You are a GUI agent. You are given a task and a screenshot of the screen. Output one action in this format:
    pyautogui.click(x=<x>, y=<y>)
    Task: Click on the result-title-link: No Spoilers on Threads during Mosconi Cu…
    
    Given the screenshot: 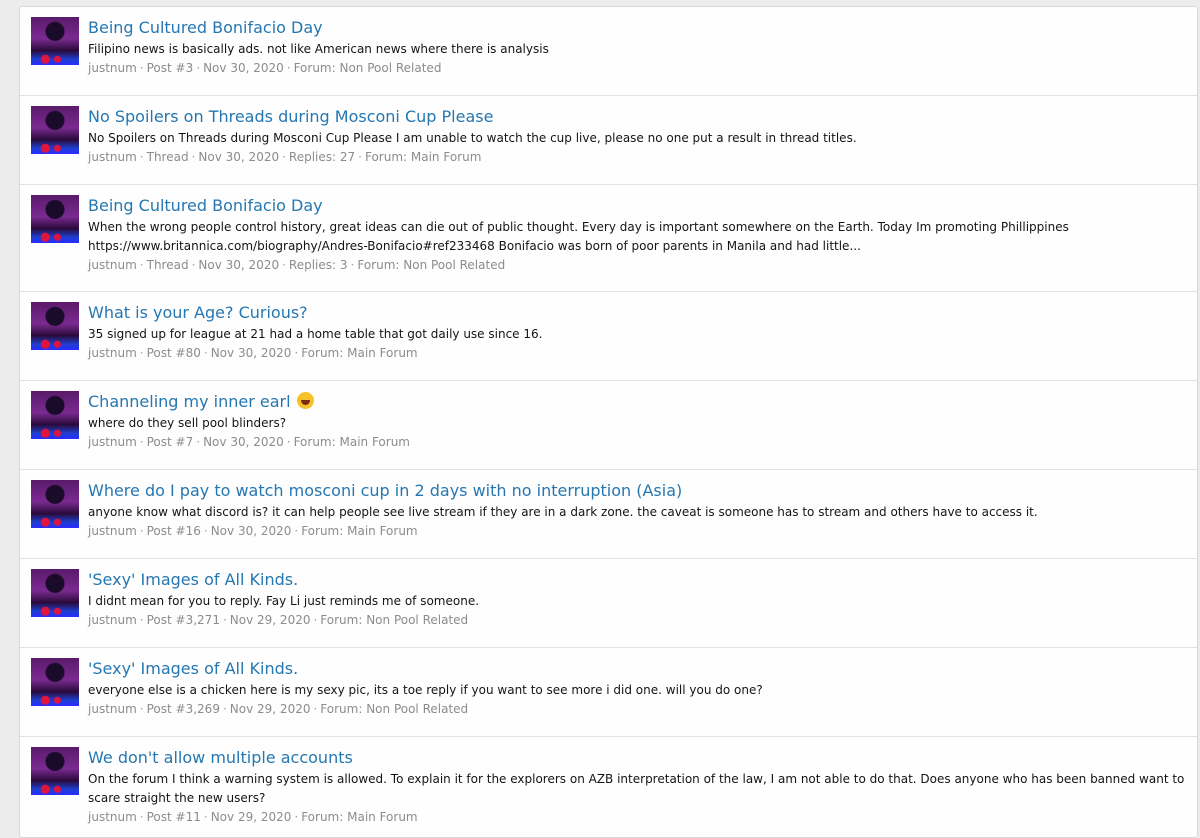 What is the action you would take?
    pyautogui.click(x=290, y=117)
    